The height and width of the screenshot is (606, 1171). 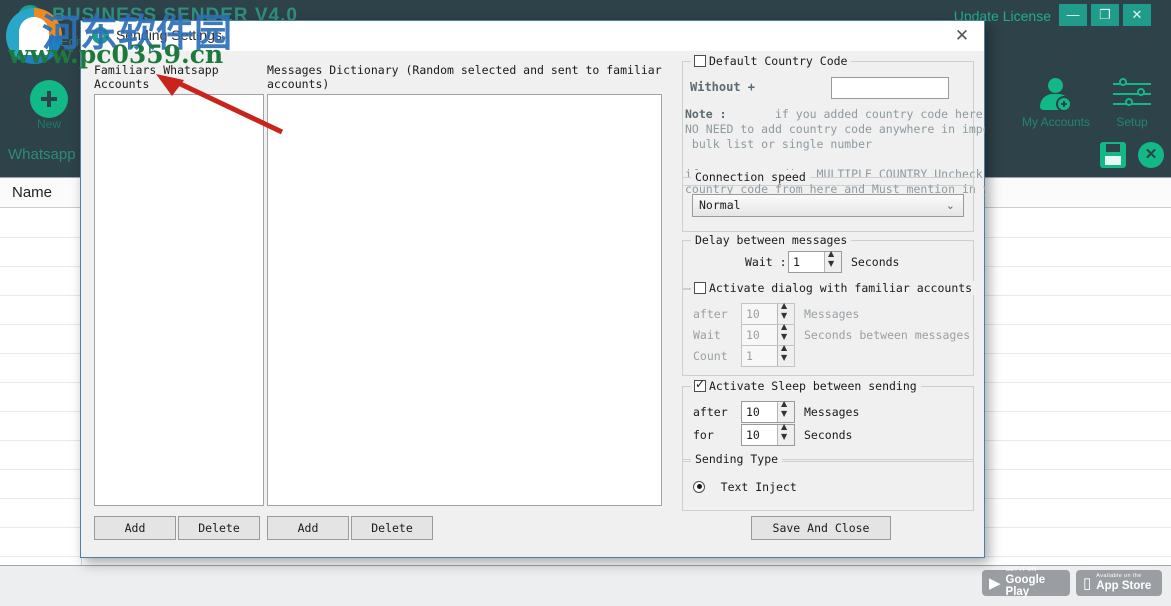 What do you see at coordinates (710, 412) in the screenshot?
I see `sleep-after-label: after` at bounding box center [710, 412].